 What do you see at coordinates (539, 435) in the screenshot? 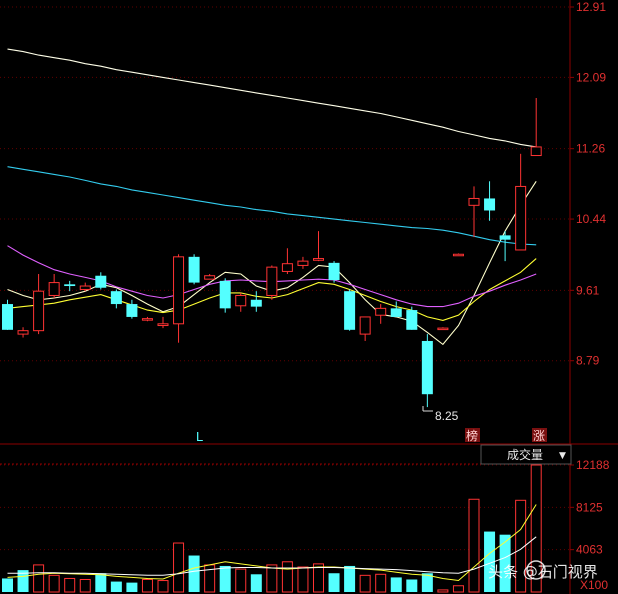
I see `badge-zhang: 涨` at bounding box center [539, 435].